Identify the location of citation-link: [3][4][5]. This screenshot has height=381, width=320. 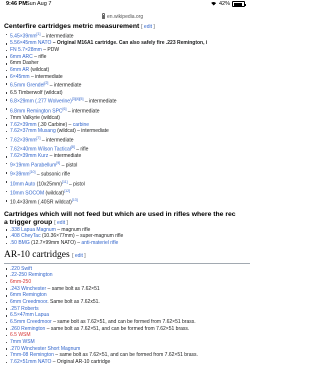
(78, 99).